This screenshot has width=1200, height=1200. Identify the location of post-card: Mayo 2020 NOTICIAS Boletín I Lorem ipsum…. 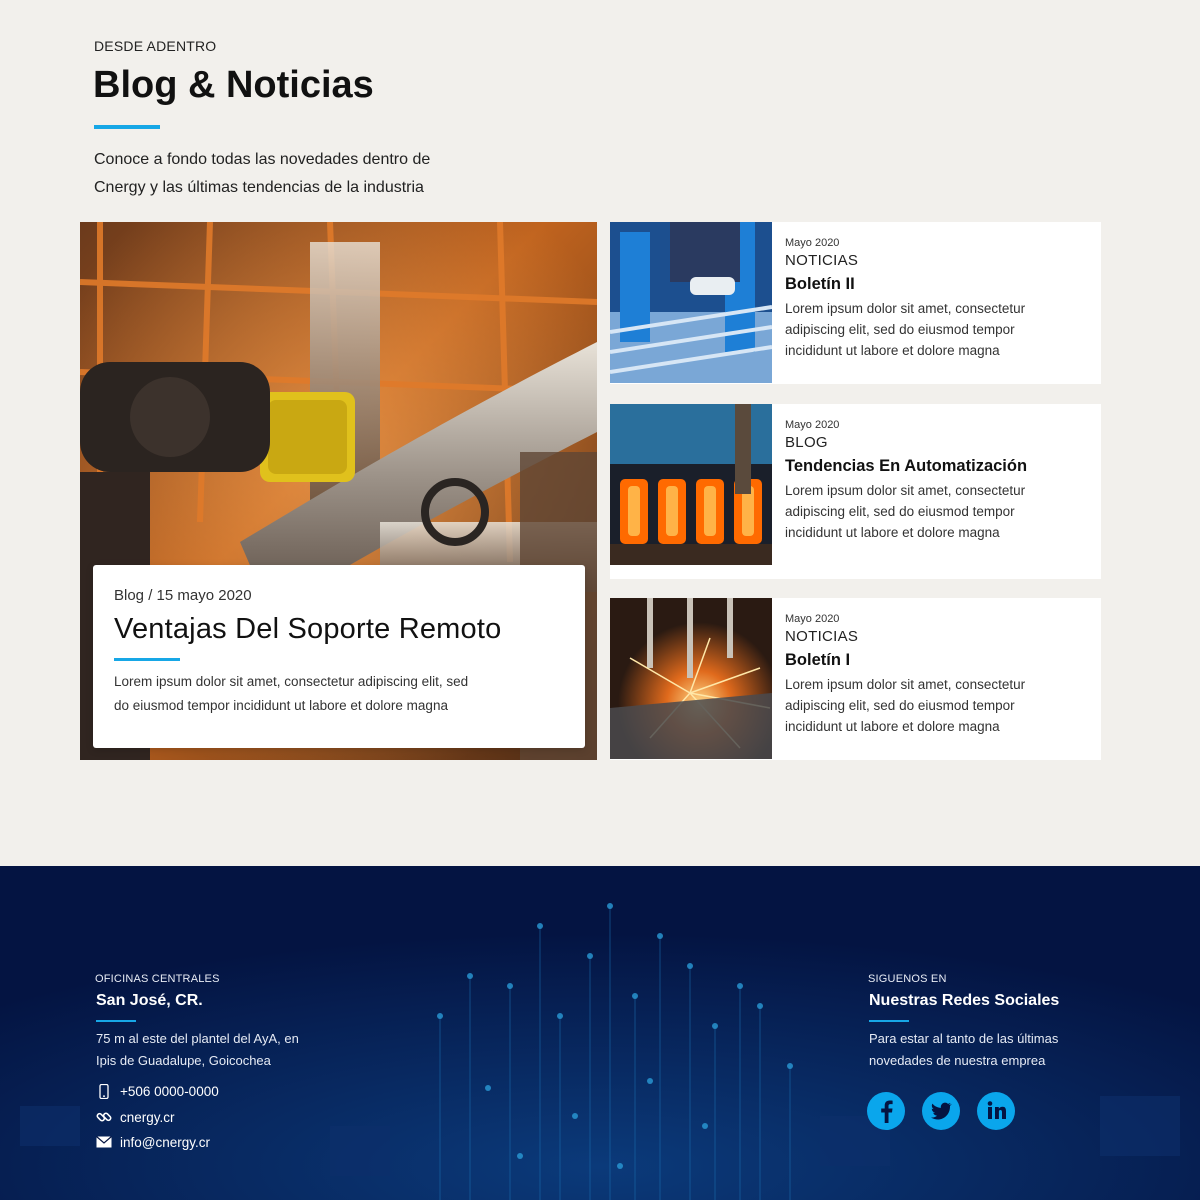
(855, 679).